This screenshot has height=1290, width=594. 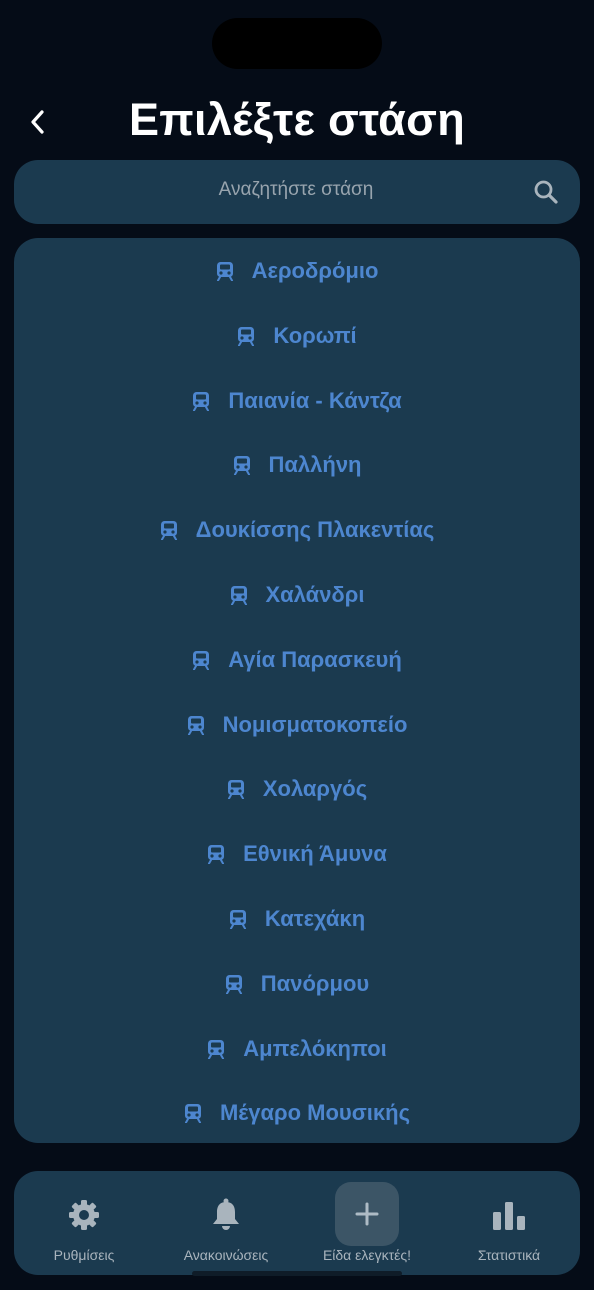 What do you see at coordinates (297, 1273) in the screenshot?
I see `home-indicator` at bounding box center [297, 1273].